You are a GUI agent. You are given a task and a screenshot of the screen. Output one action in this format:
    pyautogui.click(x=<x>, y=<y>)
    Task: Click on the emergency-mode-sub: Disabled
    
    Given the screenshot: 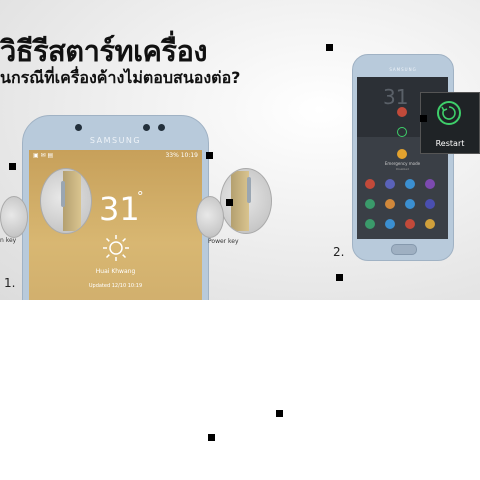 What is the action you would take?
    pyautogui.click(x=402, y=169)
    